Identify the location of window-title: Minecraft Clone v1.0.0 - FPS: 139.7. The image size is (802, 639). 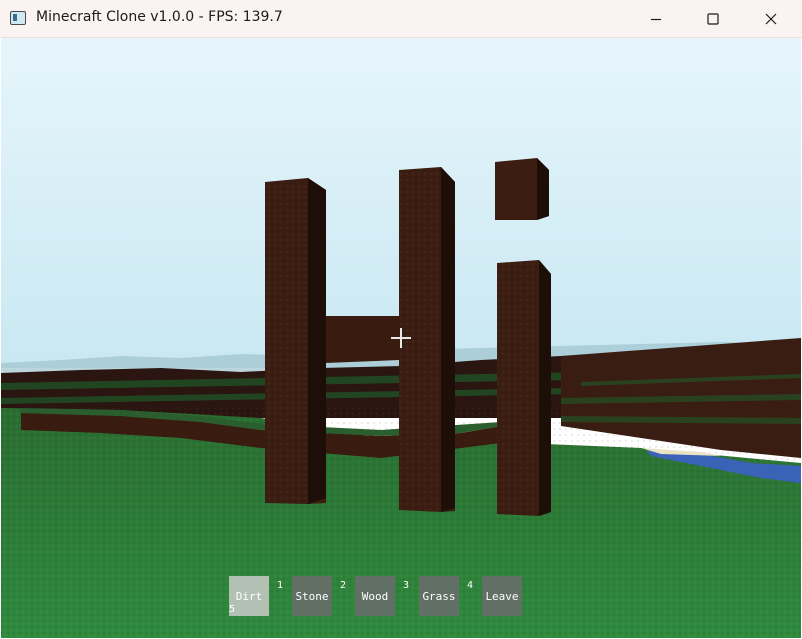
(159, 17).